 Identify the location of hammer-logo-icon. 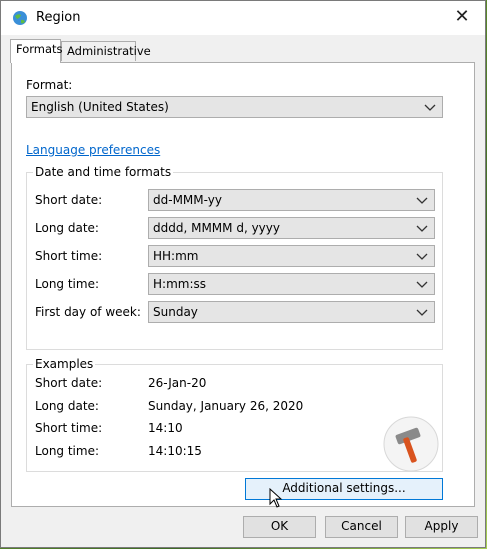
(411, 444).